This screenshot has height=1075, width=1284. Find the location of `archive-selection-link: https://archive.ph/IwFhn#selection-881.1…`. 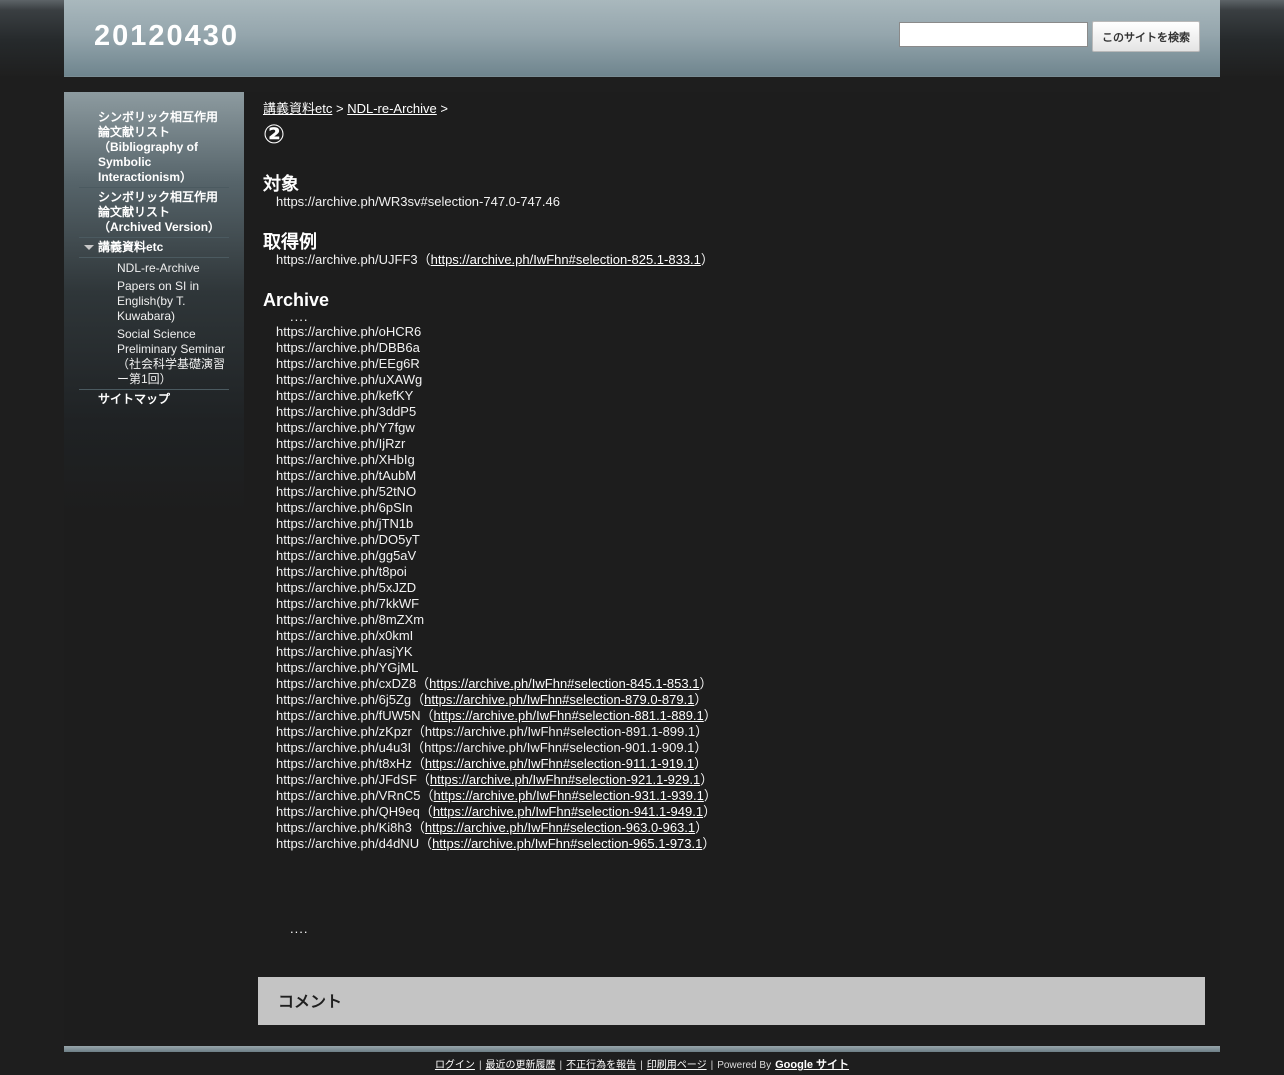

archive-selection-link: https://archive.ph/IwFhn#selection-881.1… is located at coordinates (569, 715).